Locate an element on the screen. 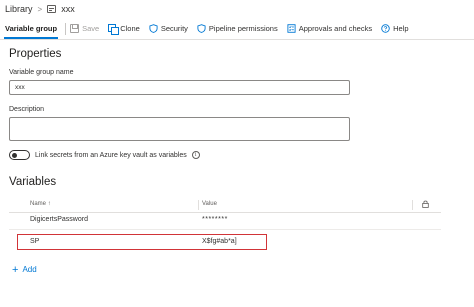  add-variable-button: + Add is located at coordinates (24, 269).